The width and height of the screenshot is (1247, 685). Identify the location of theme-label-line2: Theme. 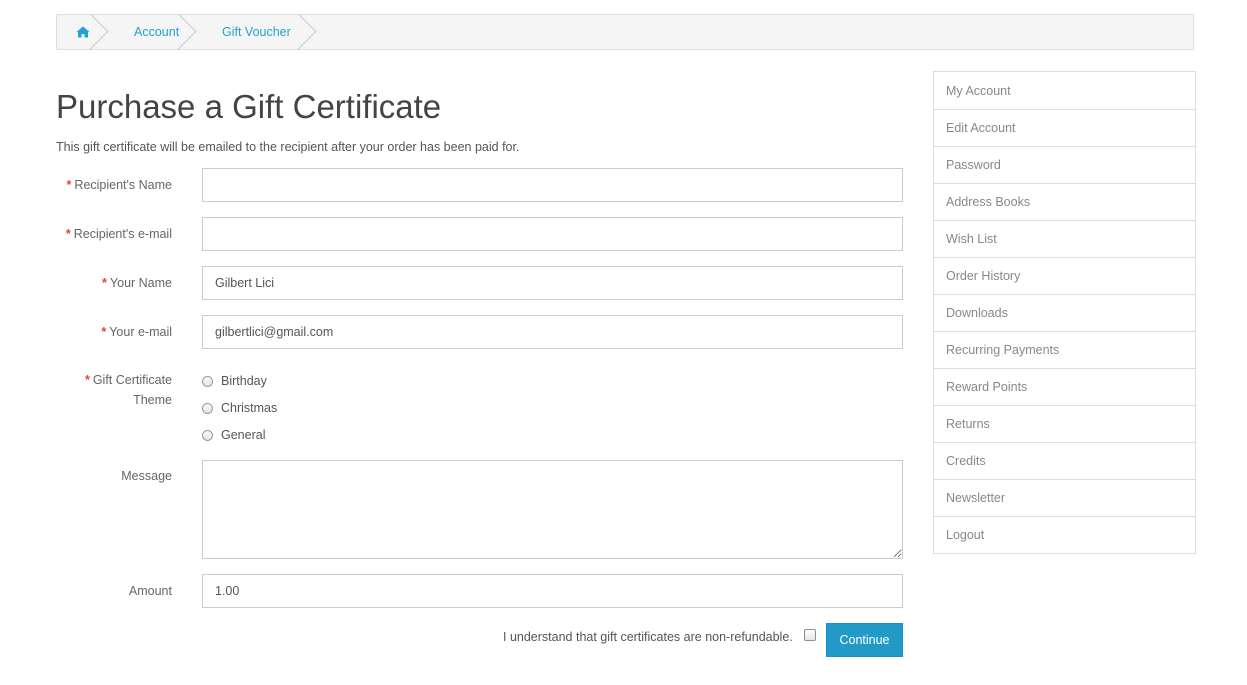
(152, 400).